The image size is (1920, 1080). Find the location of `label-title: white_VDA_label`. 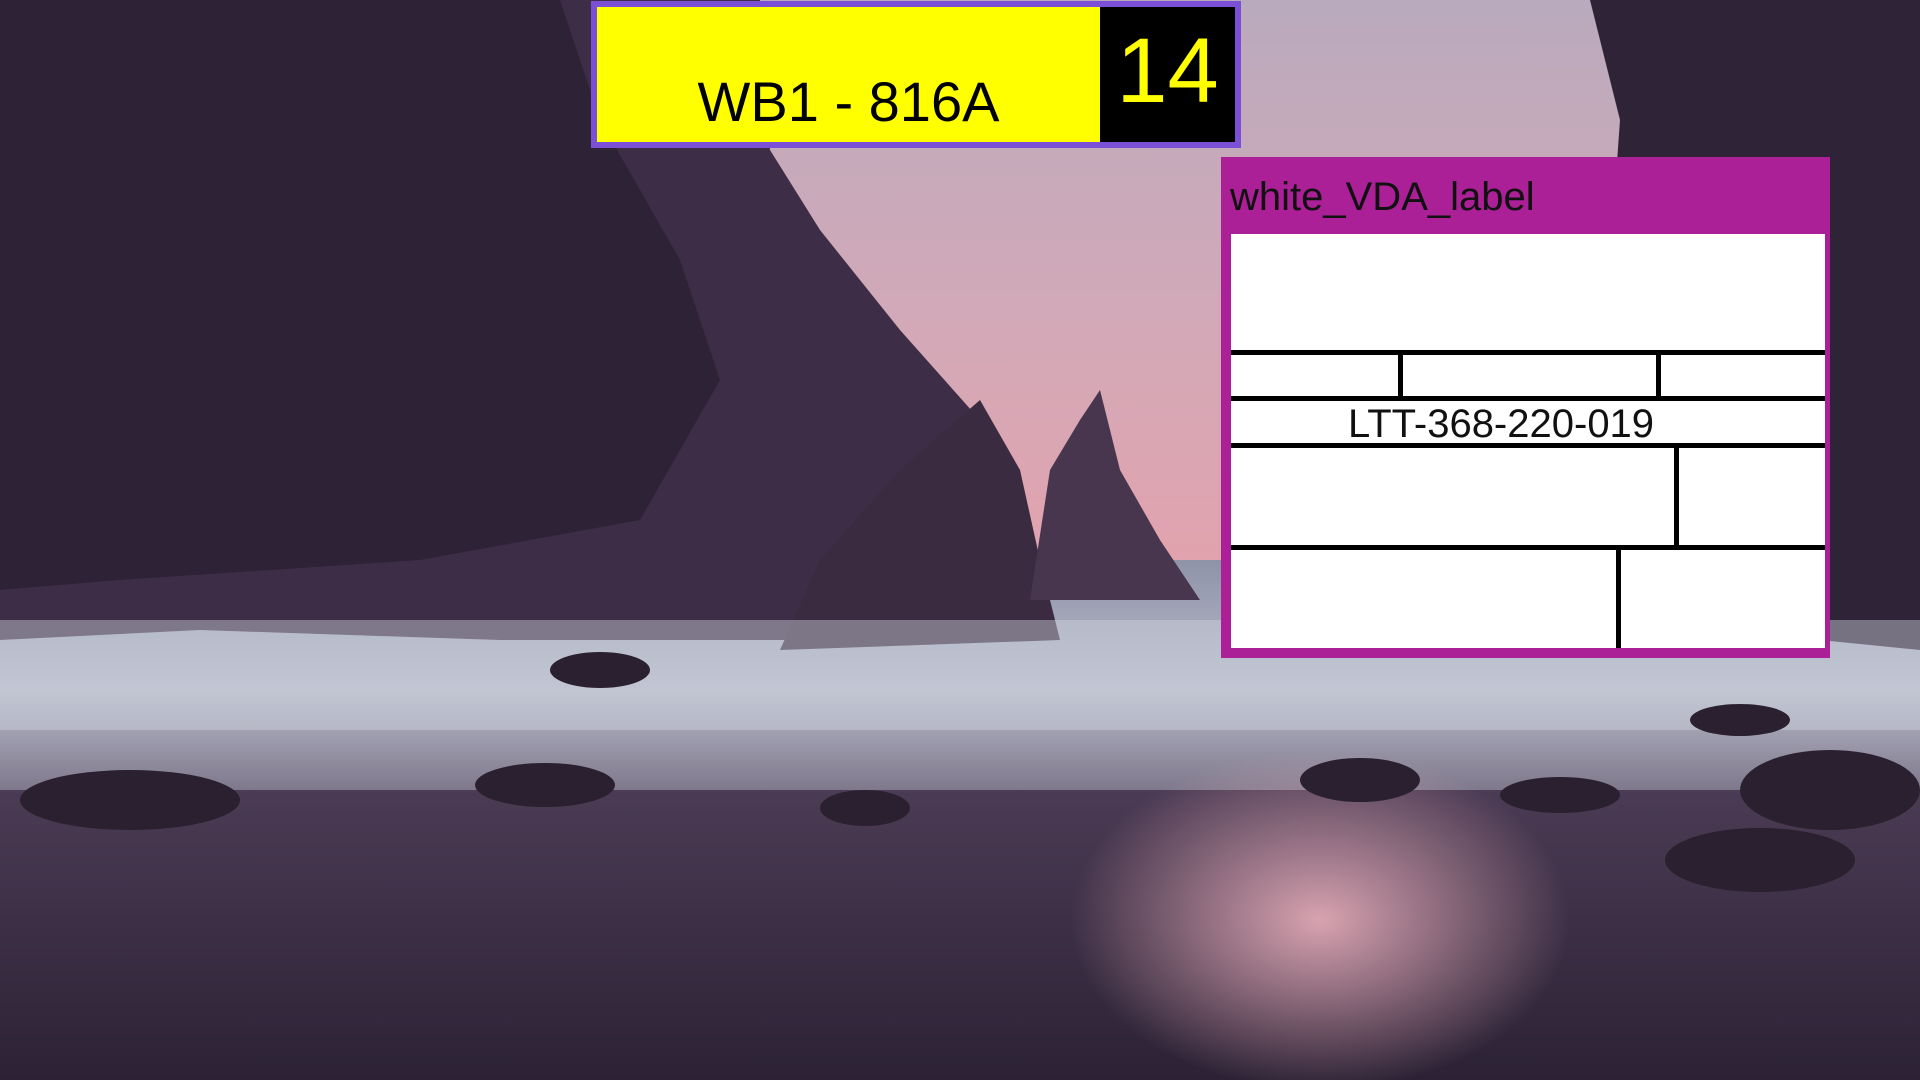

label-title: white_VDA_label is located at coordinates (1382, 197).